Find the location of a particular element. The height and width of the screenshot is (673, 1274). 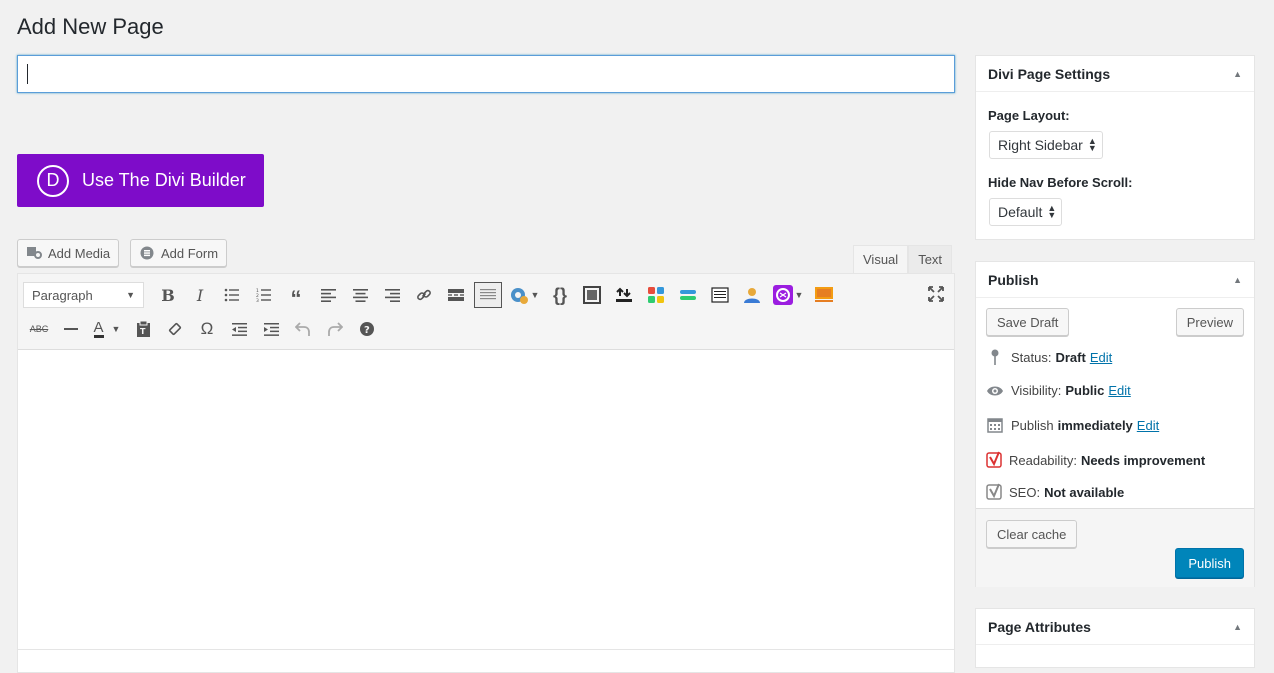

undo-icon is located at coordinates (303, 329).